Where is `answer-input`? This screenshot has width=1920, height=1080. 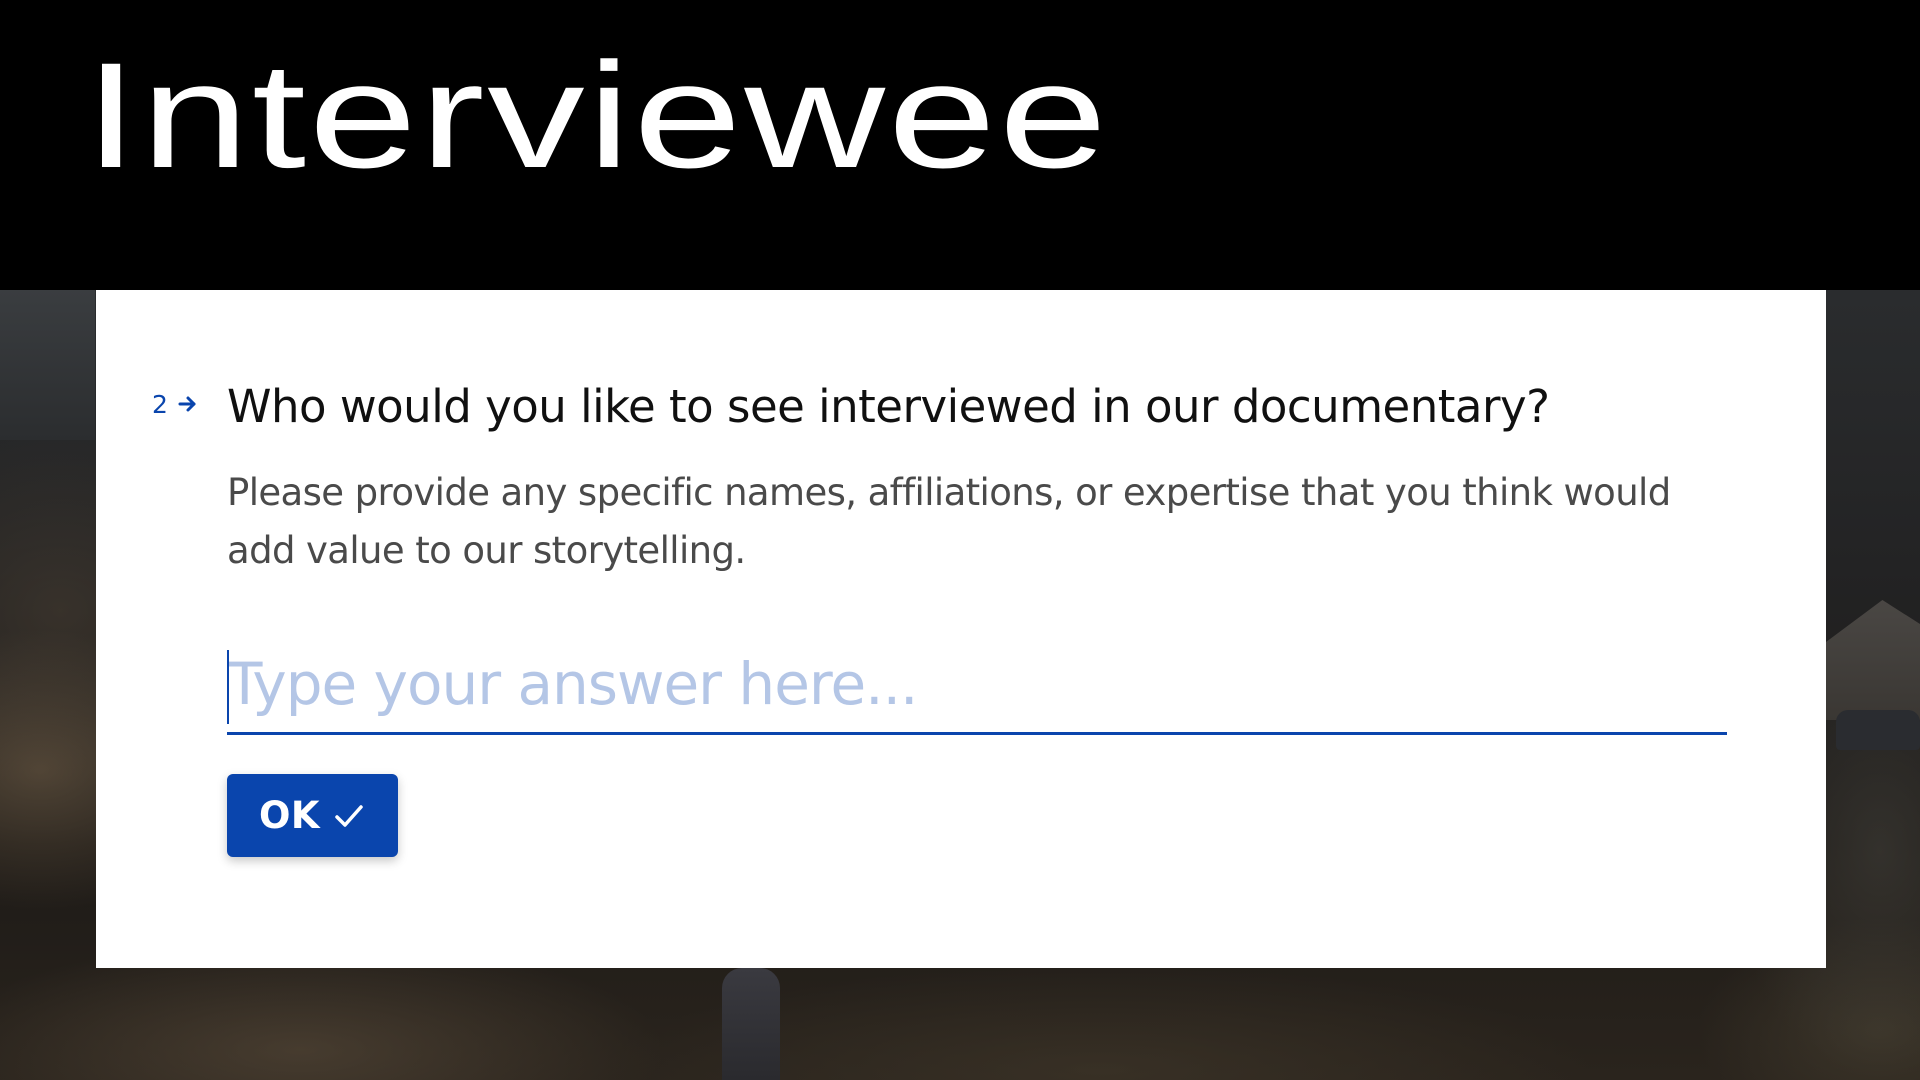
answer-input is located at coordinates (977, 684).